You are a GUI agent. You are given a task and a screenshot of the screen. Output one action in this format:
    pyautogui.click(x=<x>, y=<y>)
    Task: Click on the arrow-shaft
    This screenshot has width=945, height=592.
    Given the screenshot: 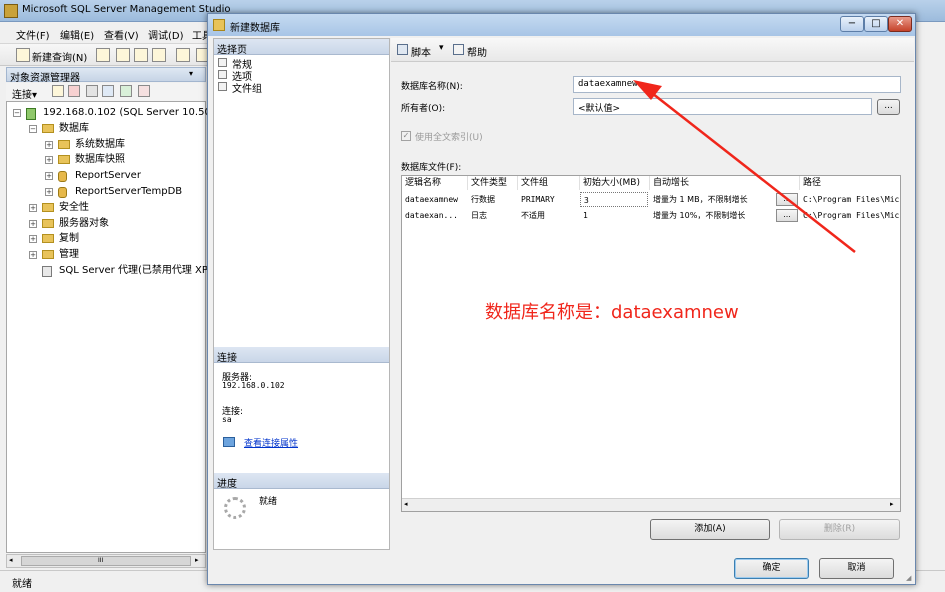 What is the action you would take?
    pyautogui.click(x=751, y=171)
    